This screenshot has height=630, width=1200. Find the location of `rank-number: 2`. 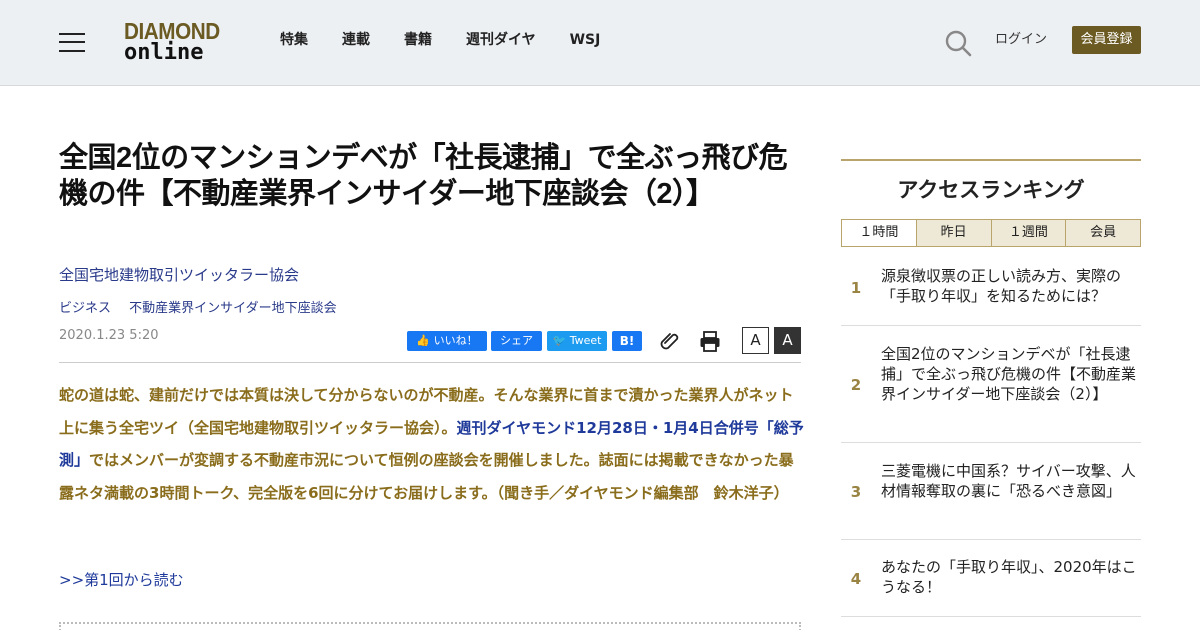

rank-number: 2 is located at coordinates (856, 385).